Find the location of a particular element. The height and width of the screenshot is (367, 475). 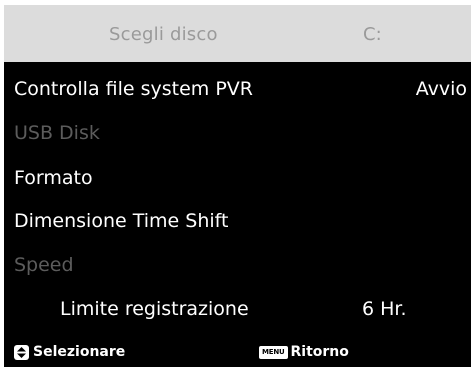

menu-item-record-limit: Limite registrazione 6 Hr. is located at coordinates (237, 310).